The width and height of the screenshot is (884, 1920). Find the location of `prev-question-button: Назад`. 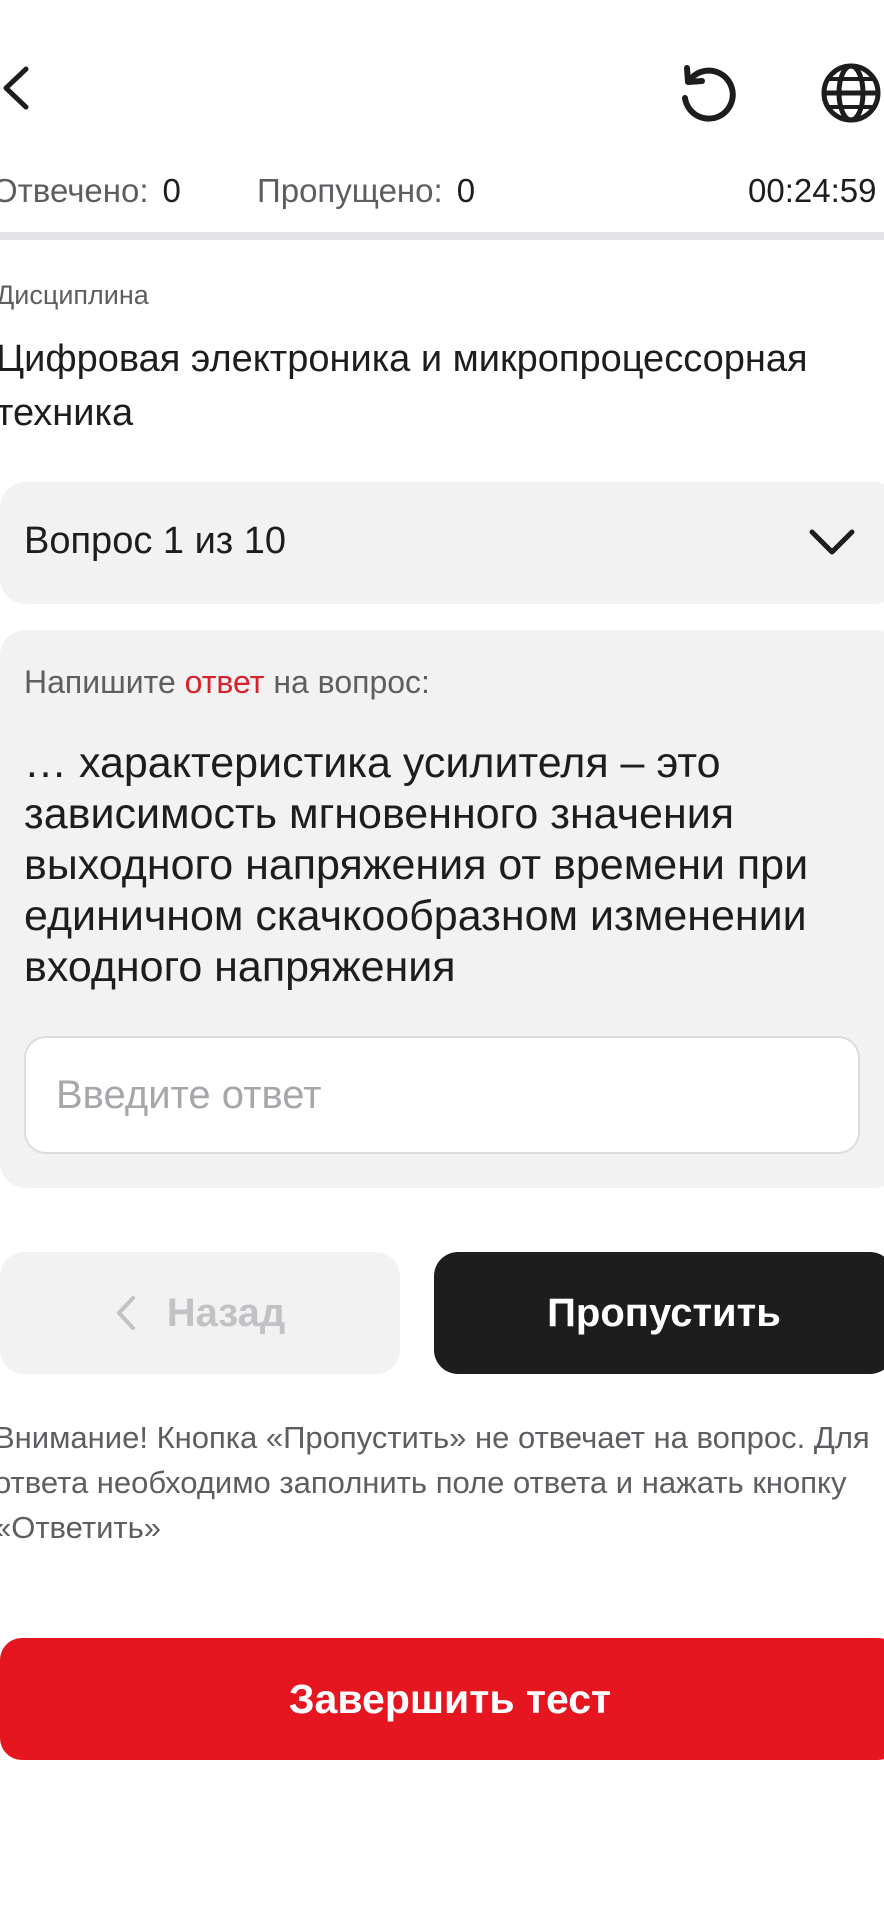

prev-question-button: Назад is located at coordinates (200, 1313).